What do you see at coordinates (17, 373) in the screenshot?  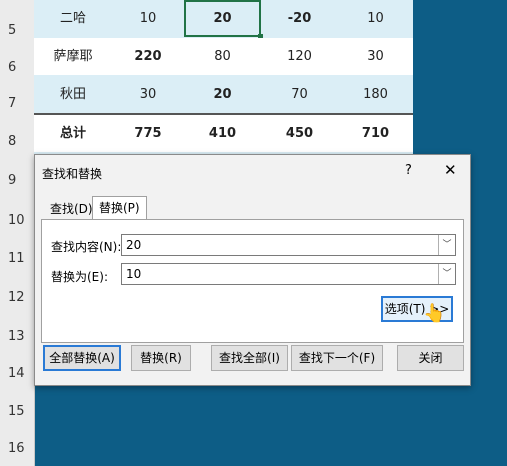 I see `row-number-14: 14` at bounding box center [17, 373].